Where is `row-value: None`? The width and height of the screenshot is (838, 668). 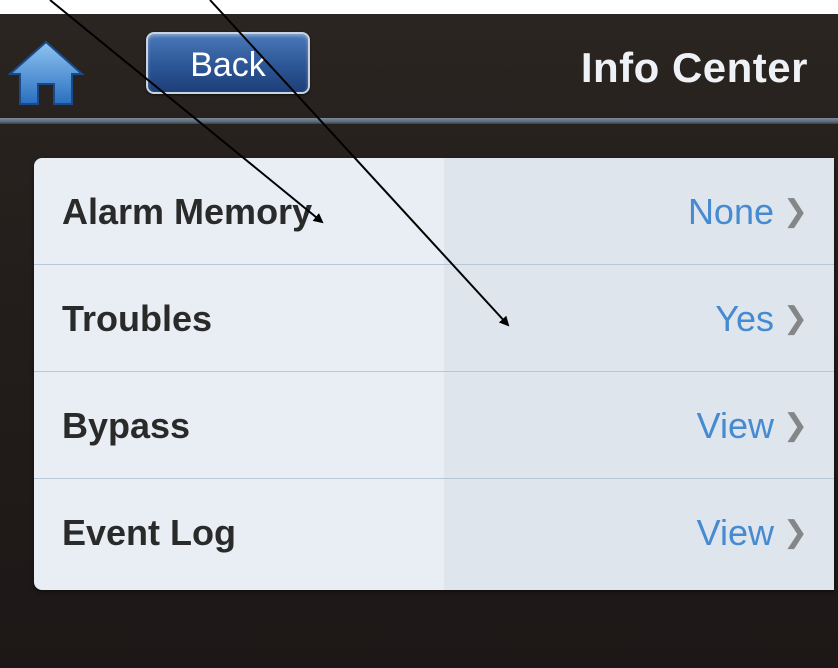 row-value: None is located at coordinates (730, 211).